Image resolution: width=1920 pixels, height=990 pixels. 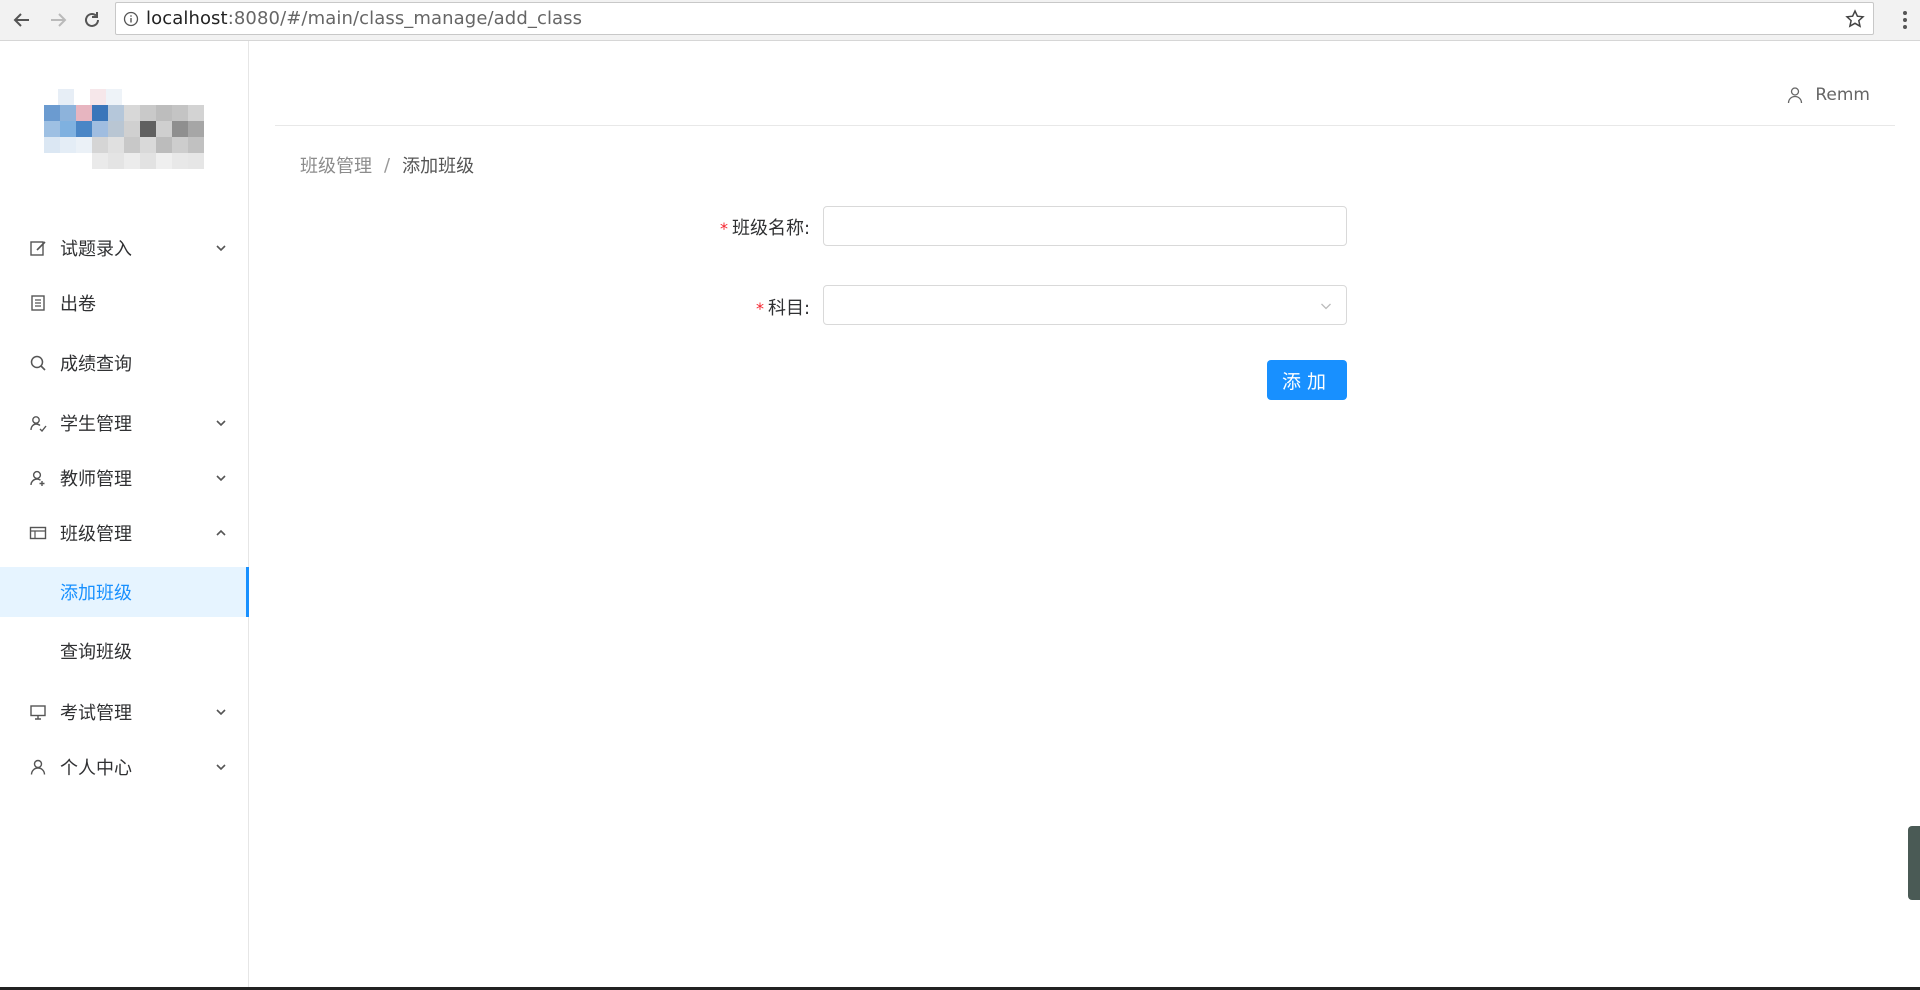 I want to click on breadcrumb-current: 添加班级, so click(x=438, y=166).